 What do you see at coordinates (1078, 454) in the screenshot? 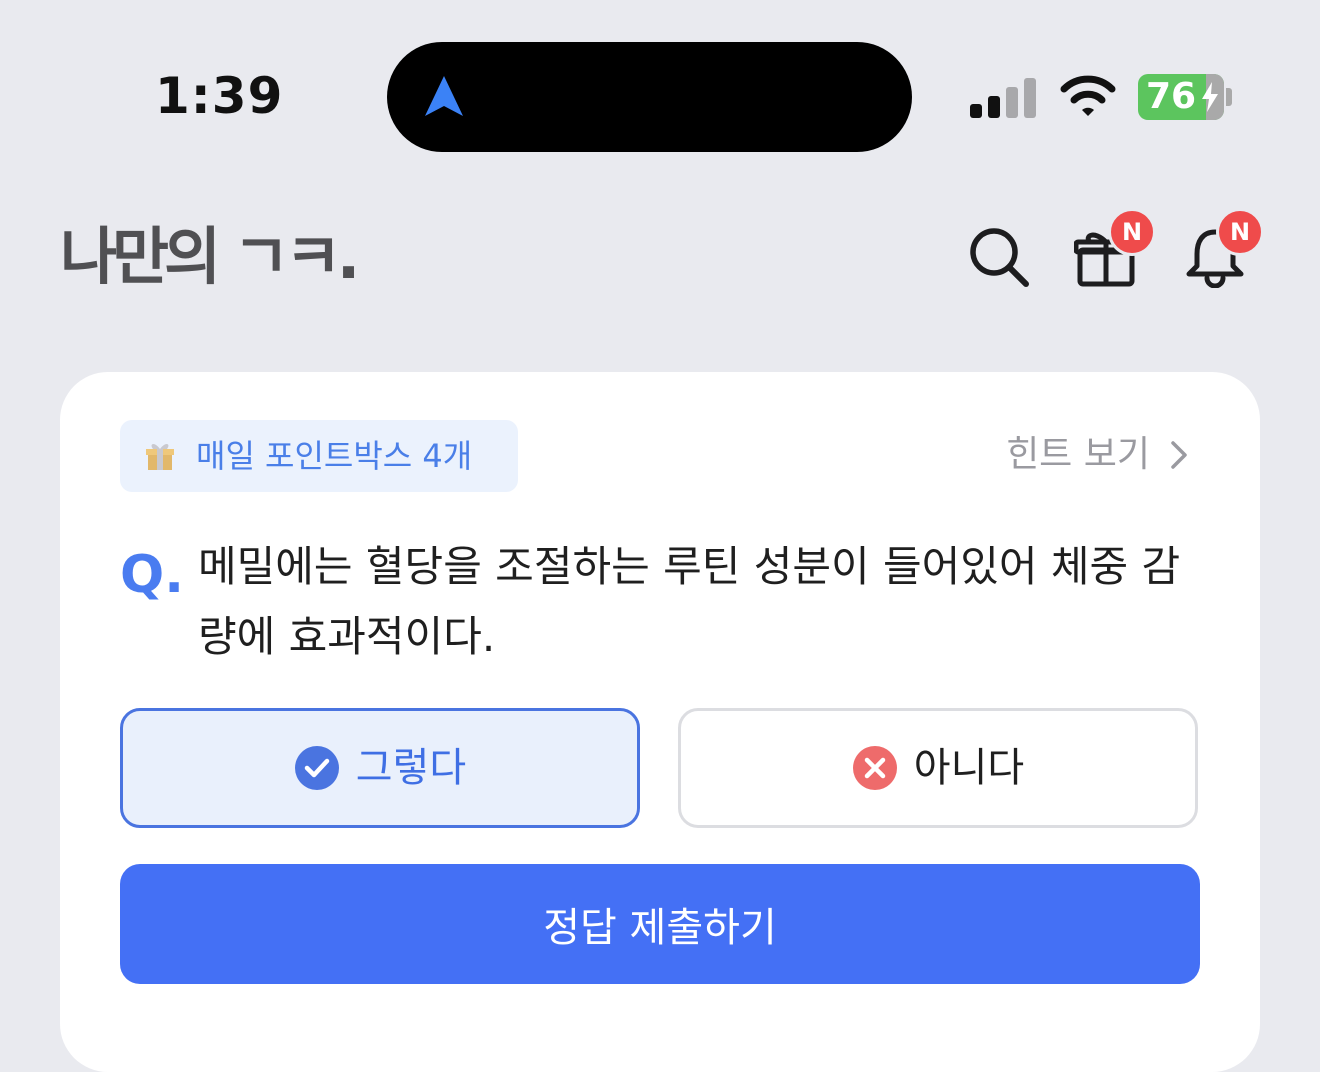
I see `hint-label: 힌트 보기` at bounding box center [1078, 454].